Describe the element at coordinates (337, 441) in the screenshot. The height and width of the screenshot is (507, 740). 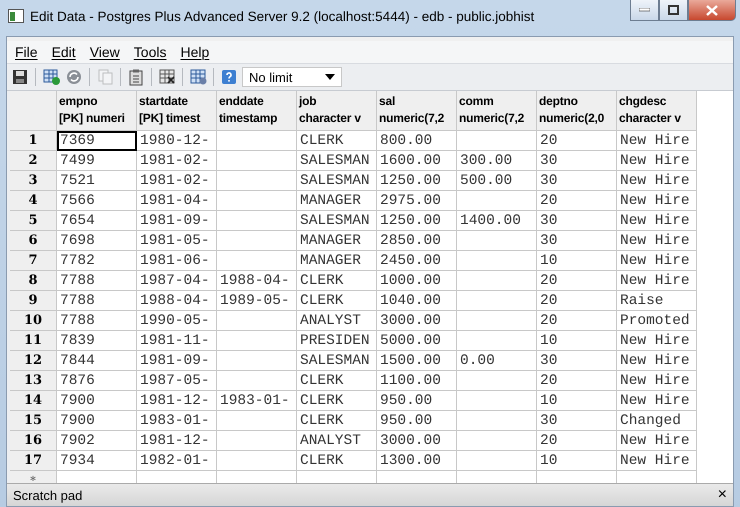
I see `table-cell: ANALYST` at that location.